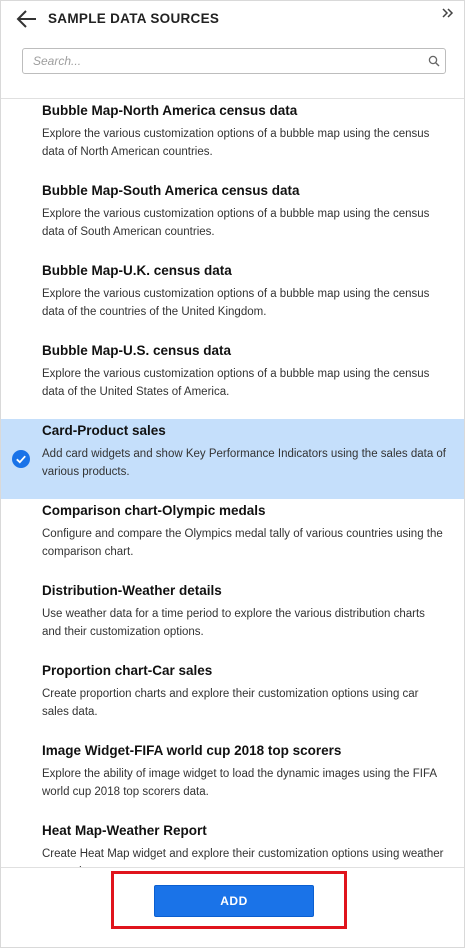 This screenshot has width=465, height=948. What do you see at coordinates (154, 510) in the screenshot?
I see `item-title: Comparison chart-Olympic medals` at bounding box center [154, 510].